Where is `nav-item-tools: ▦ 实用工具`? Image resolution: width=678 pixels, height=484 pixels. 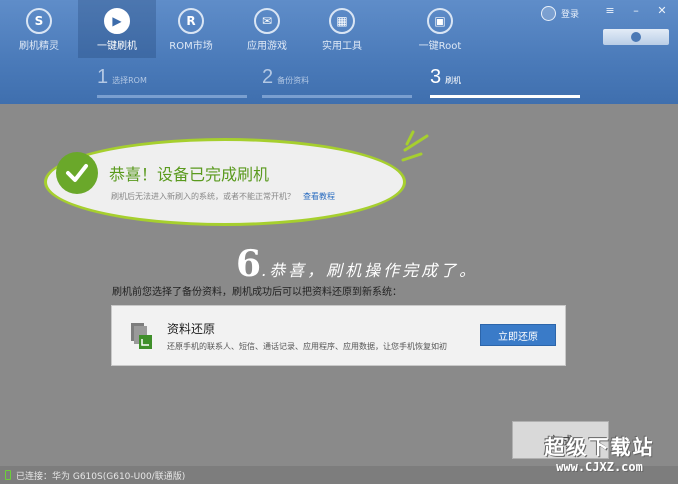 nav-item-tools: ▦ 实用工具 is located at coordinates (342, 29).